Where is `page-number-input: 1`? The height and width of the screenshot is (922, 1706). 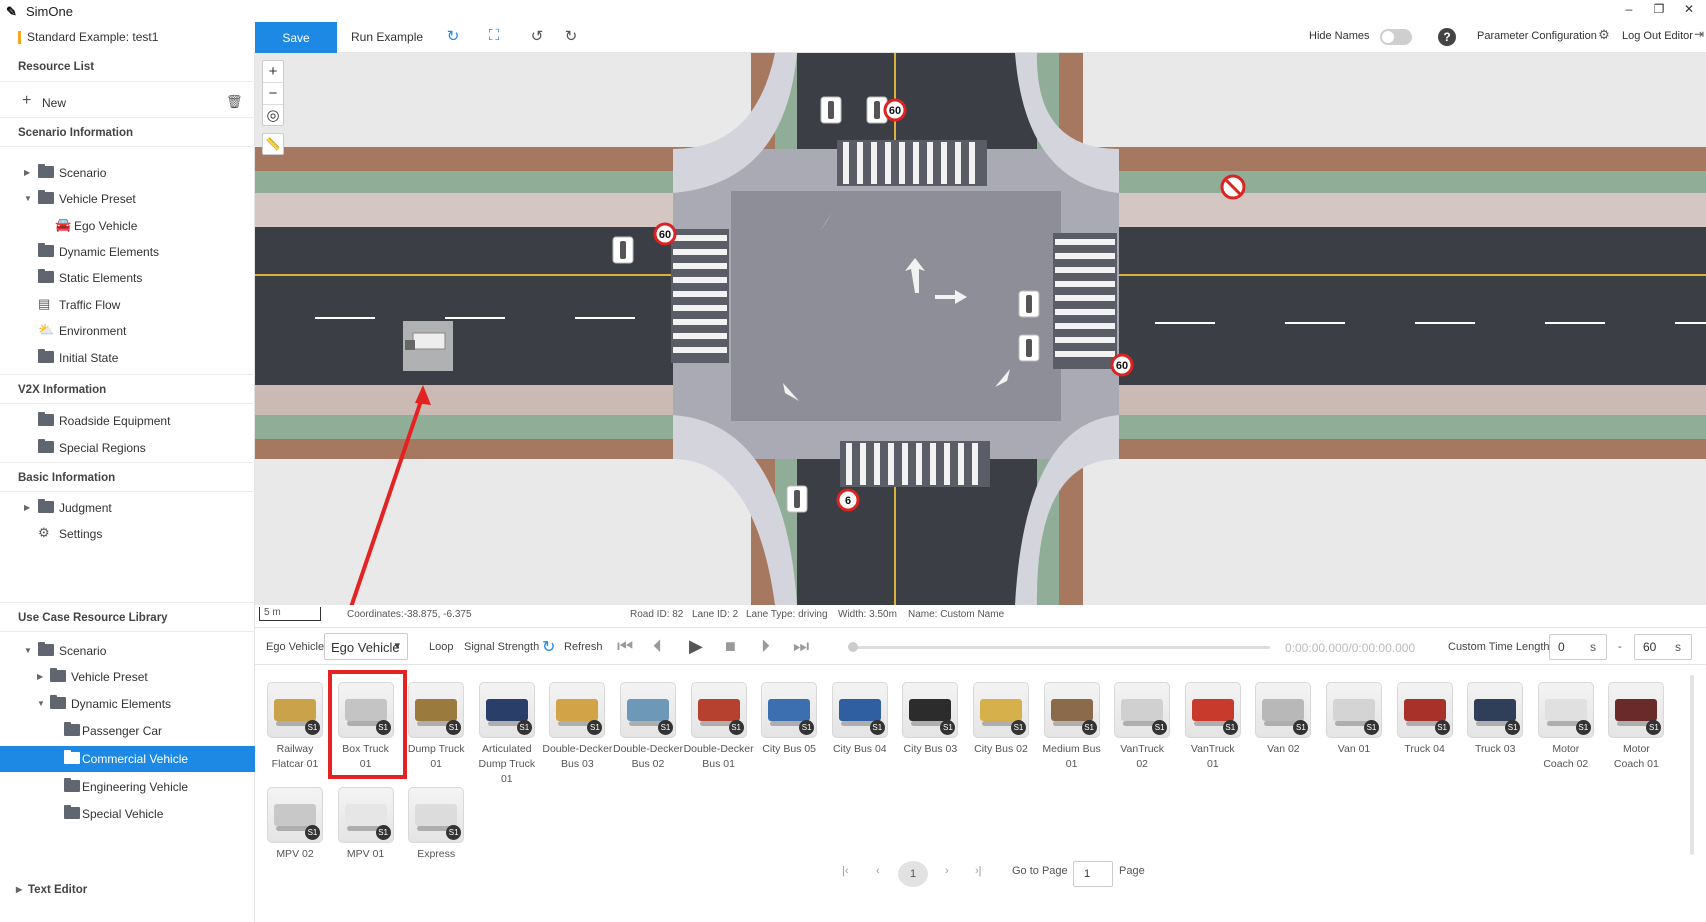 page-number-input: 1 is located at coordinates (1093, 874).